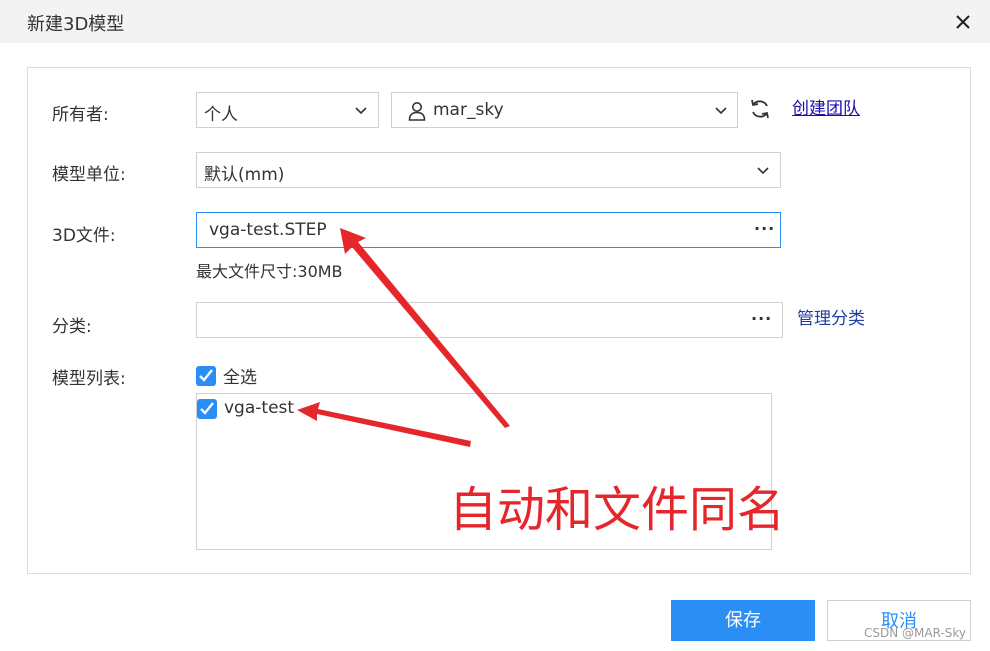  Describe the element at coordinates (617, 510) in the screenshot. I see `annotation-text: 自动和文件同名` at that location.